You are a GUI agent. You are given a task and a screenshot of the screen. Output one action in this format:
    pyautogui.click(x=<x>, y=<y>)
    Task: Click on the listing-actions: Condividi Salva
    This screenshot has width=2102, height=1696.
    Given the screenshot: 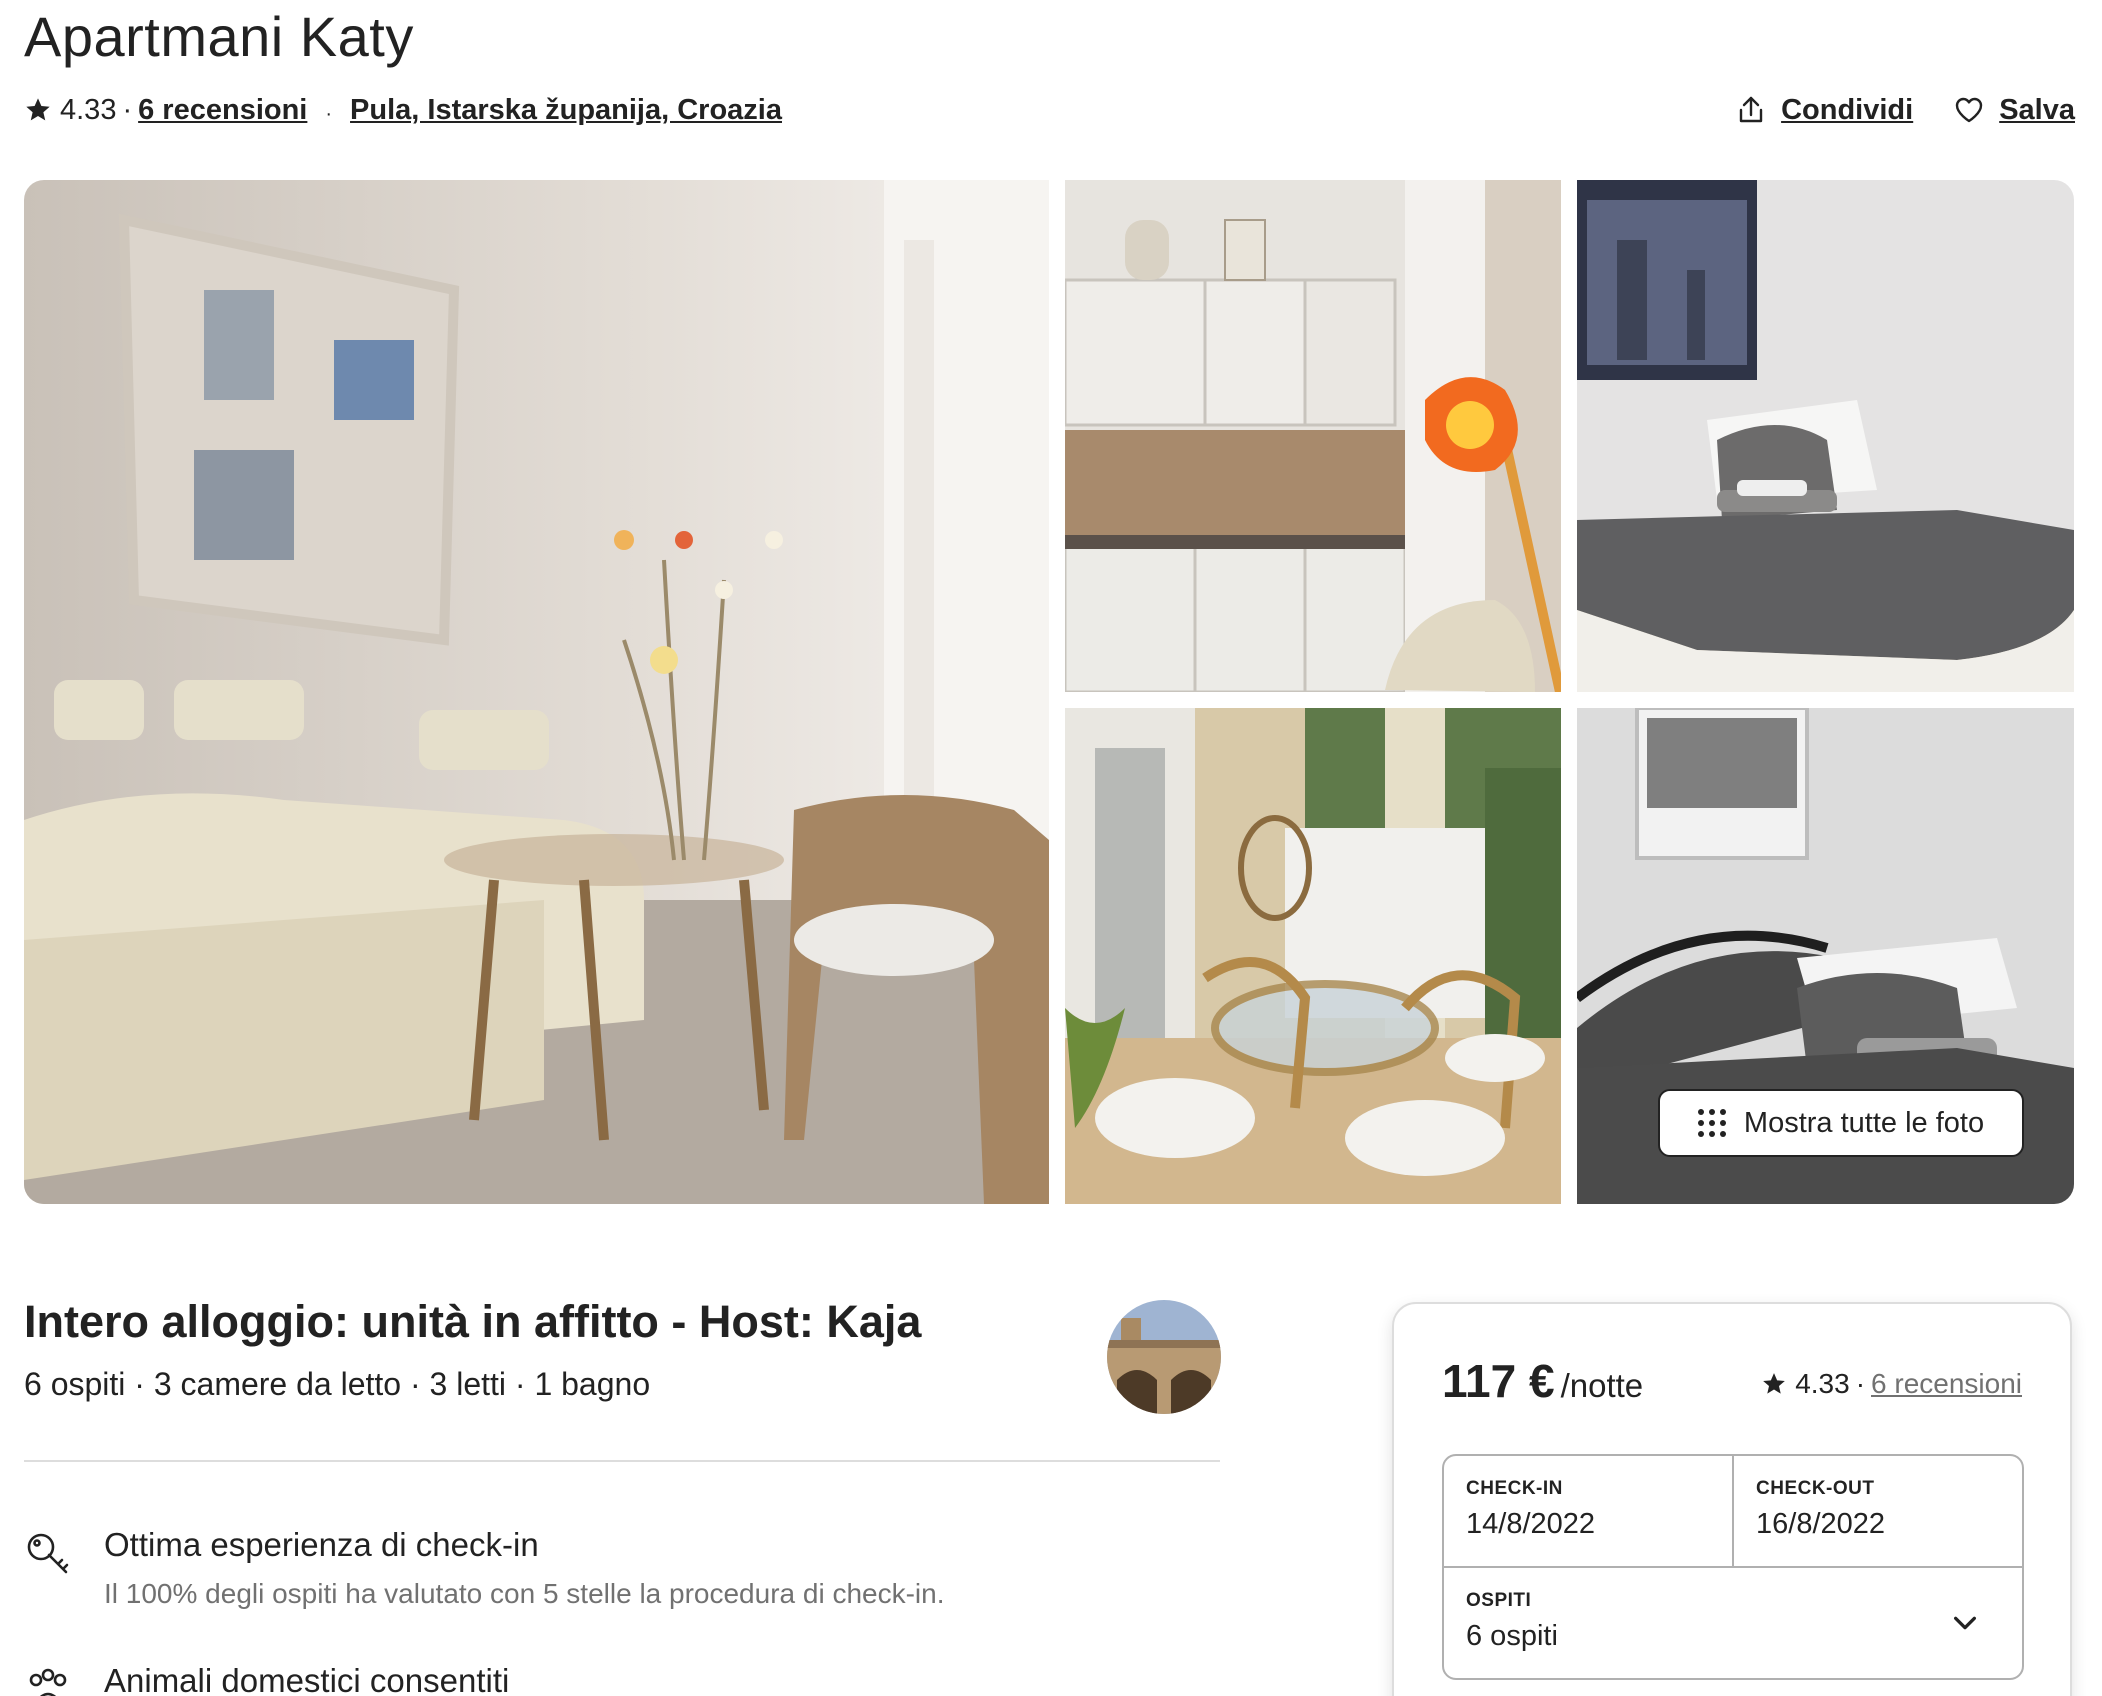 What is the action you would take?
    pyautogui.click(x=1905, y=110)
    